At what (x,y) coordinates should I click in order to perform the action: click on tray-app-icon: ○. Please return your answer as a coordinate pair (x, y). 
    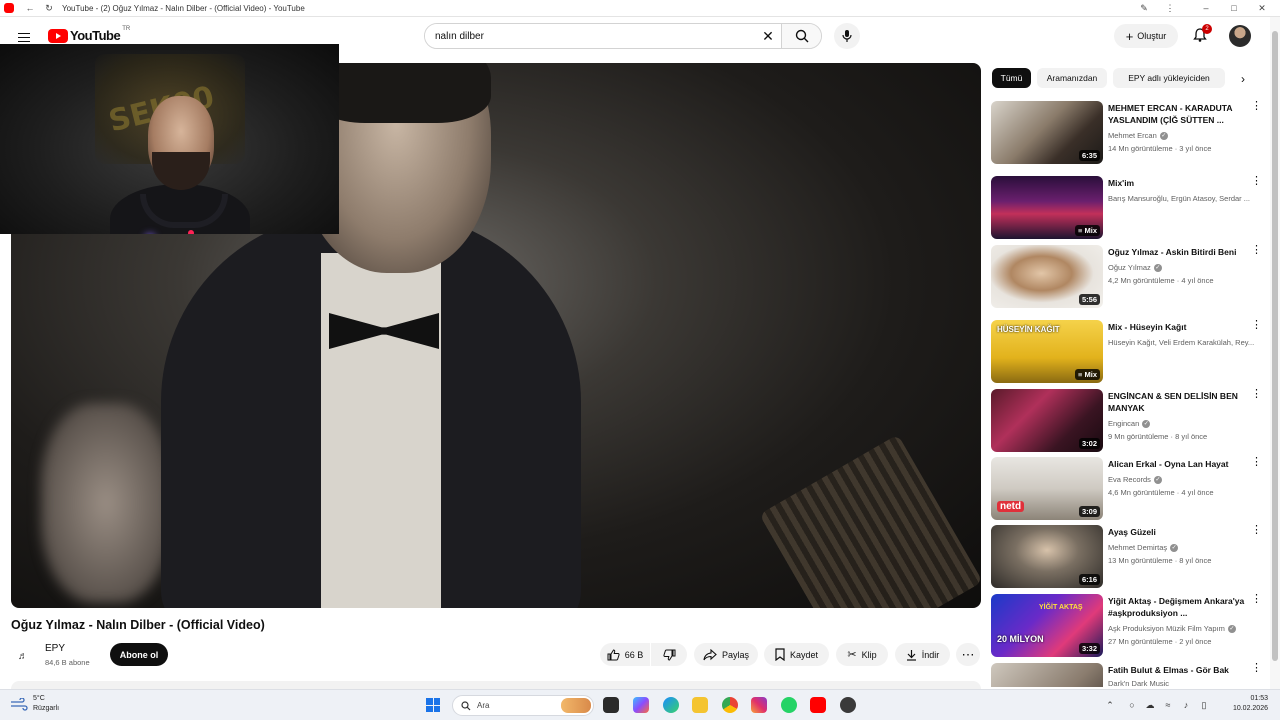
    Looking at the image, I should click on (1132, 705).